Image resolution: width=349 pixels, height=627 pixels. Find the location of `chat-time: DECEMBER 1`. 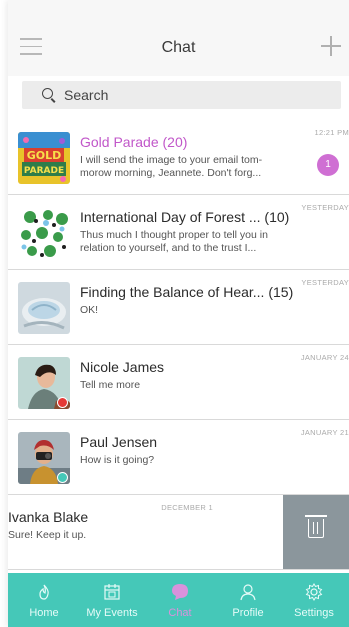

chat-time: DECEMBER 1 is located at coordinates (187, 507).